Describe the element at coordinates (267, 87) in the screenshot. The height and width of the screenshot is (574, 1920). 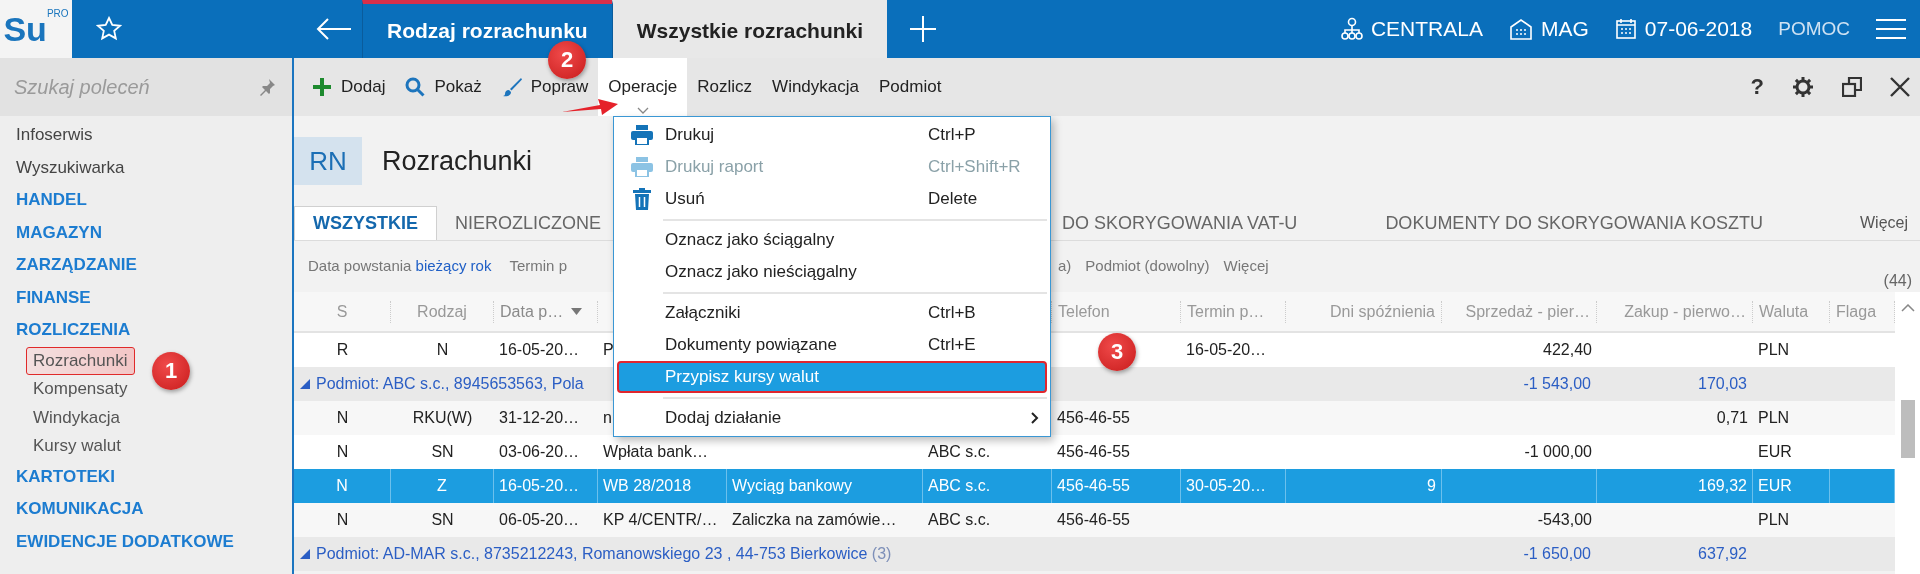
I see `pin-icon` at that location.